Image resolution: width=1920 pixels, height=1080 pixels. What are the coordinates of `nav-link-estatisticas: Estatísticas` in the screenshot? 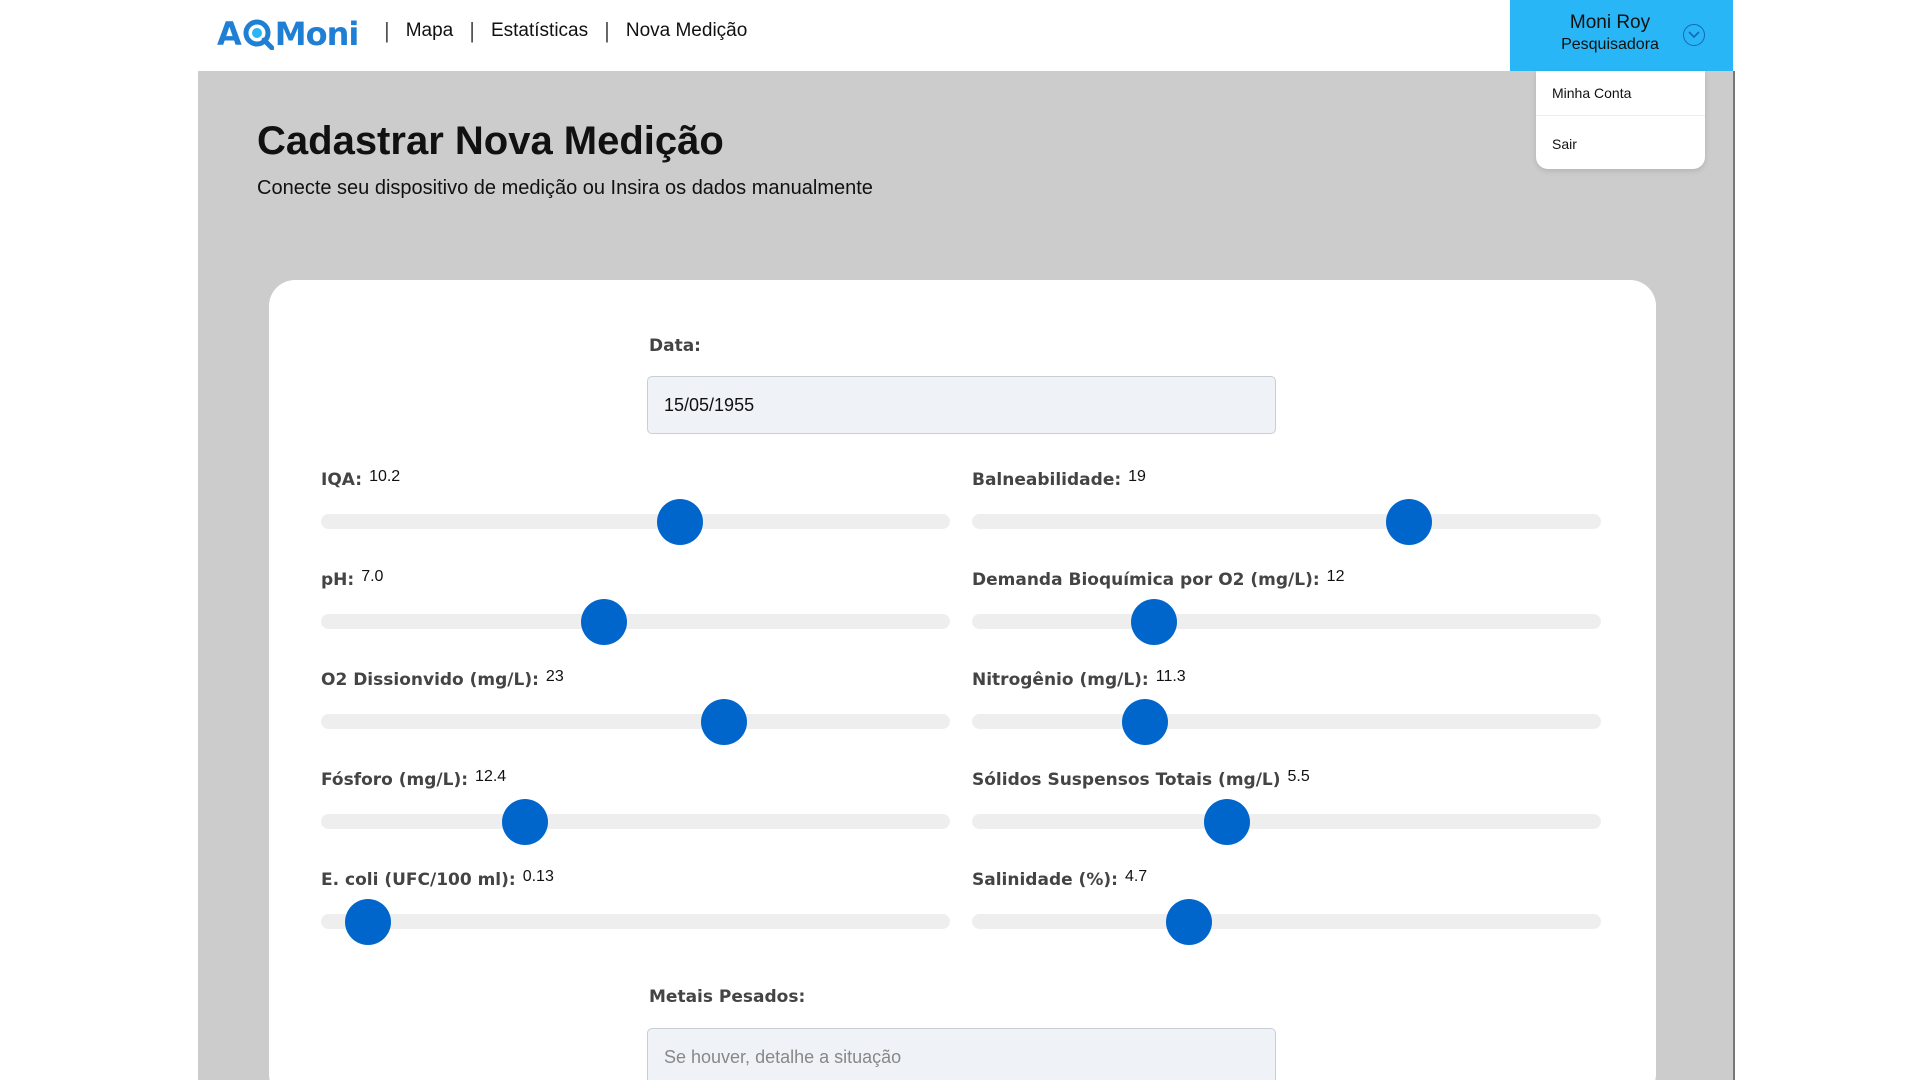 It's located at (539, 31).